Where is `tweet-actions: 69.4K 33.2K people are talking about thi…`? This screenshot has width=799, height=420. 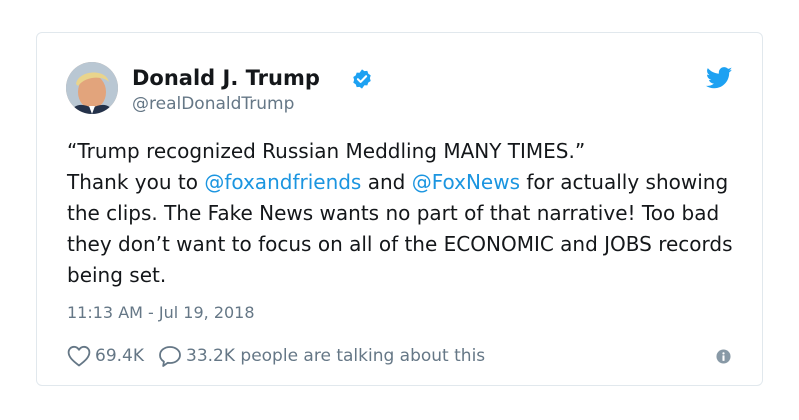
tweet-actions: 69.4K 33.2K people are talking about thi… is located at coordinates (276, 356).